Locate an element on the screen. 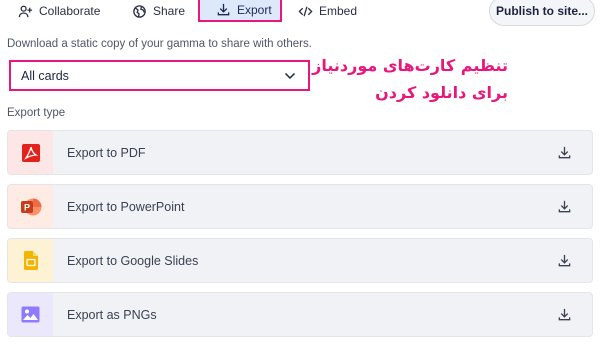 Image resolution: width=600 pixels, height=345 pixels. export-pngs-label: Export as PNGs is located at coordinates (112, 314).